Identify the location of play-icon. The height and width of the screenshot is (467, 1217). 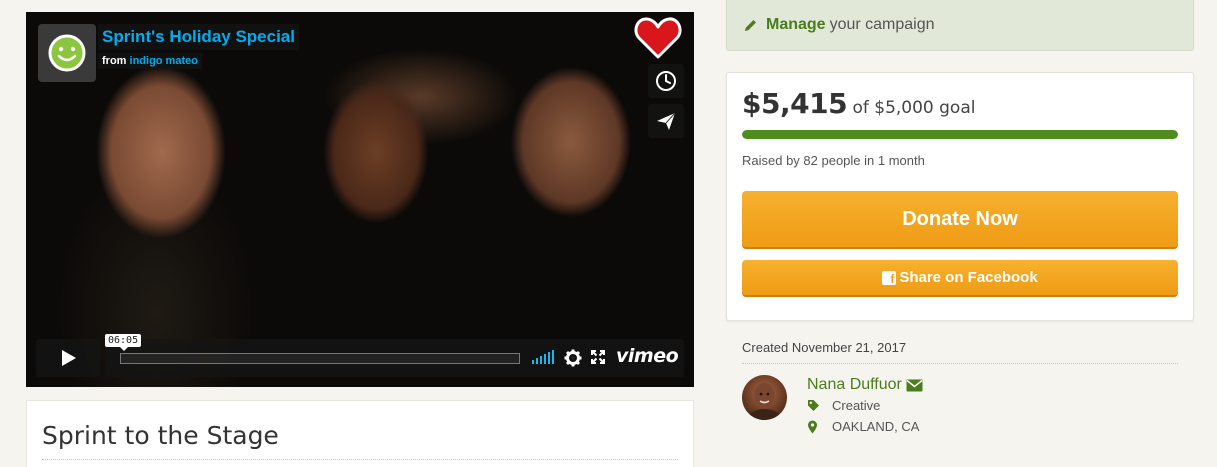
(69, 358).